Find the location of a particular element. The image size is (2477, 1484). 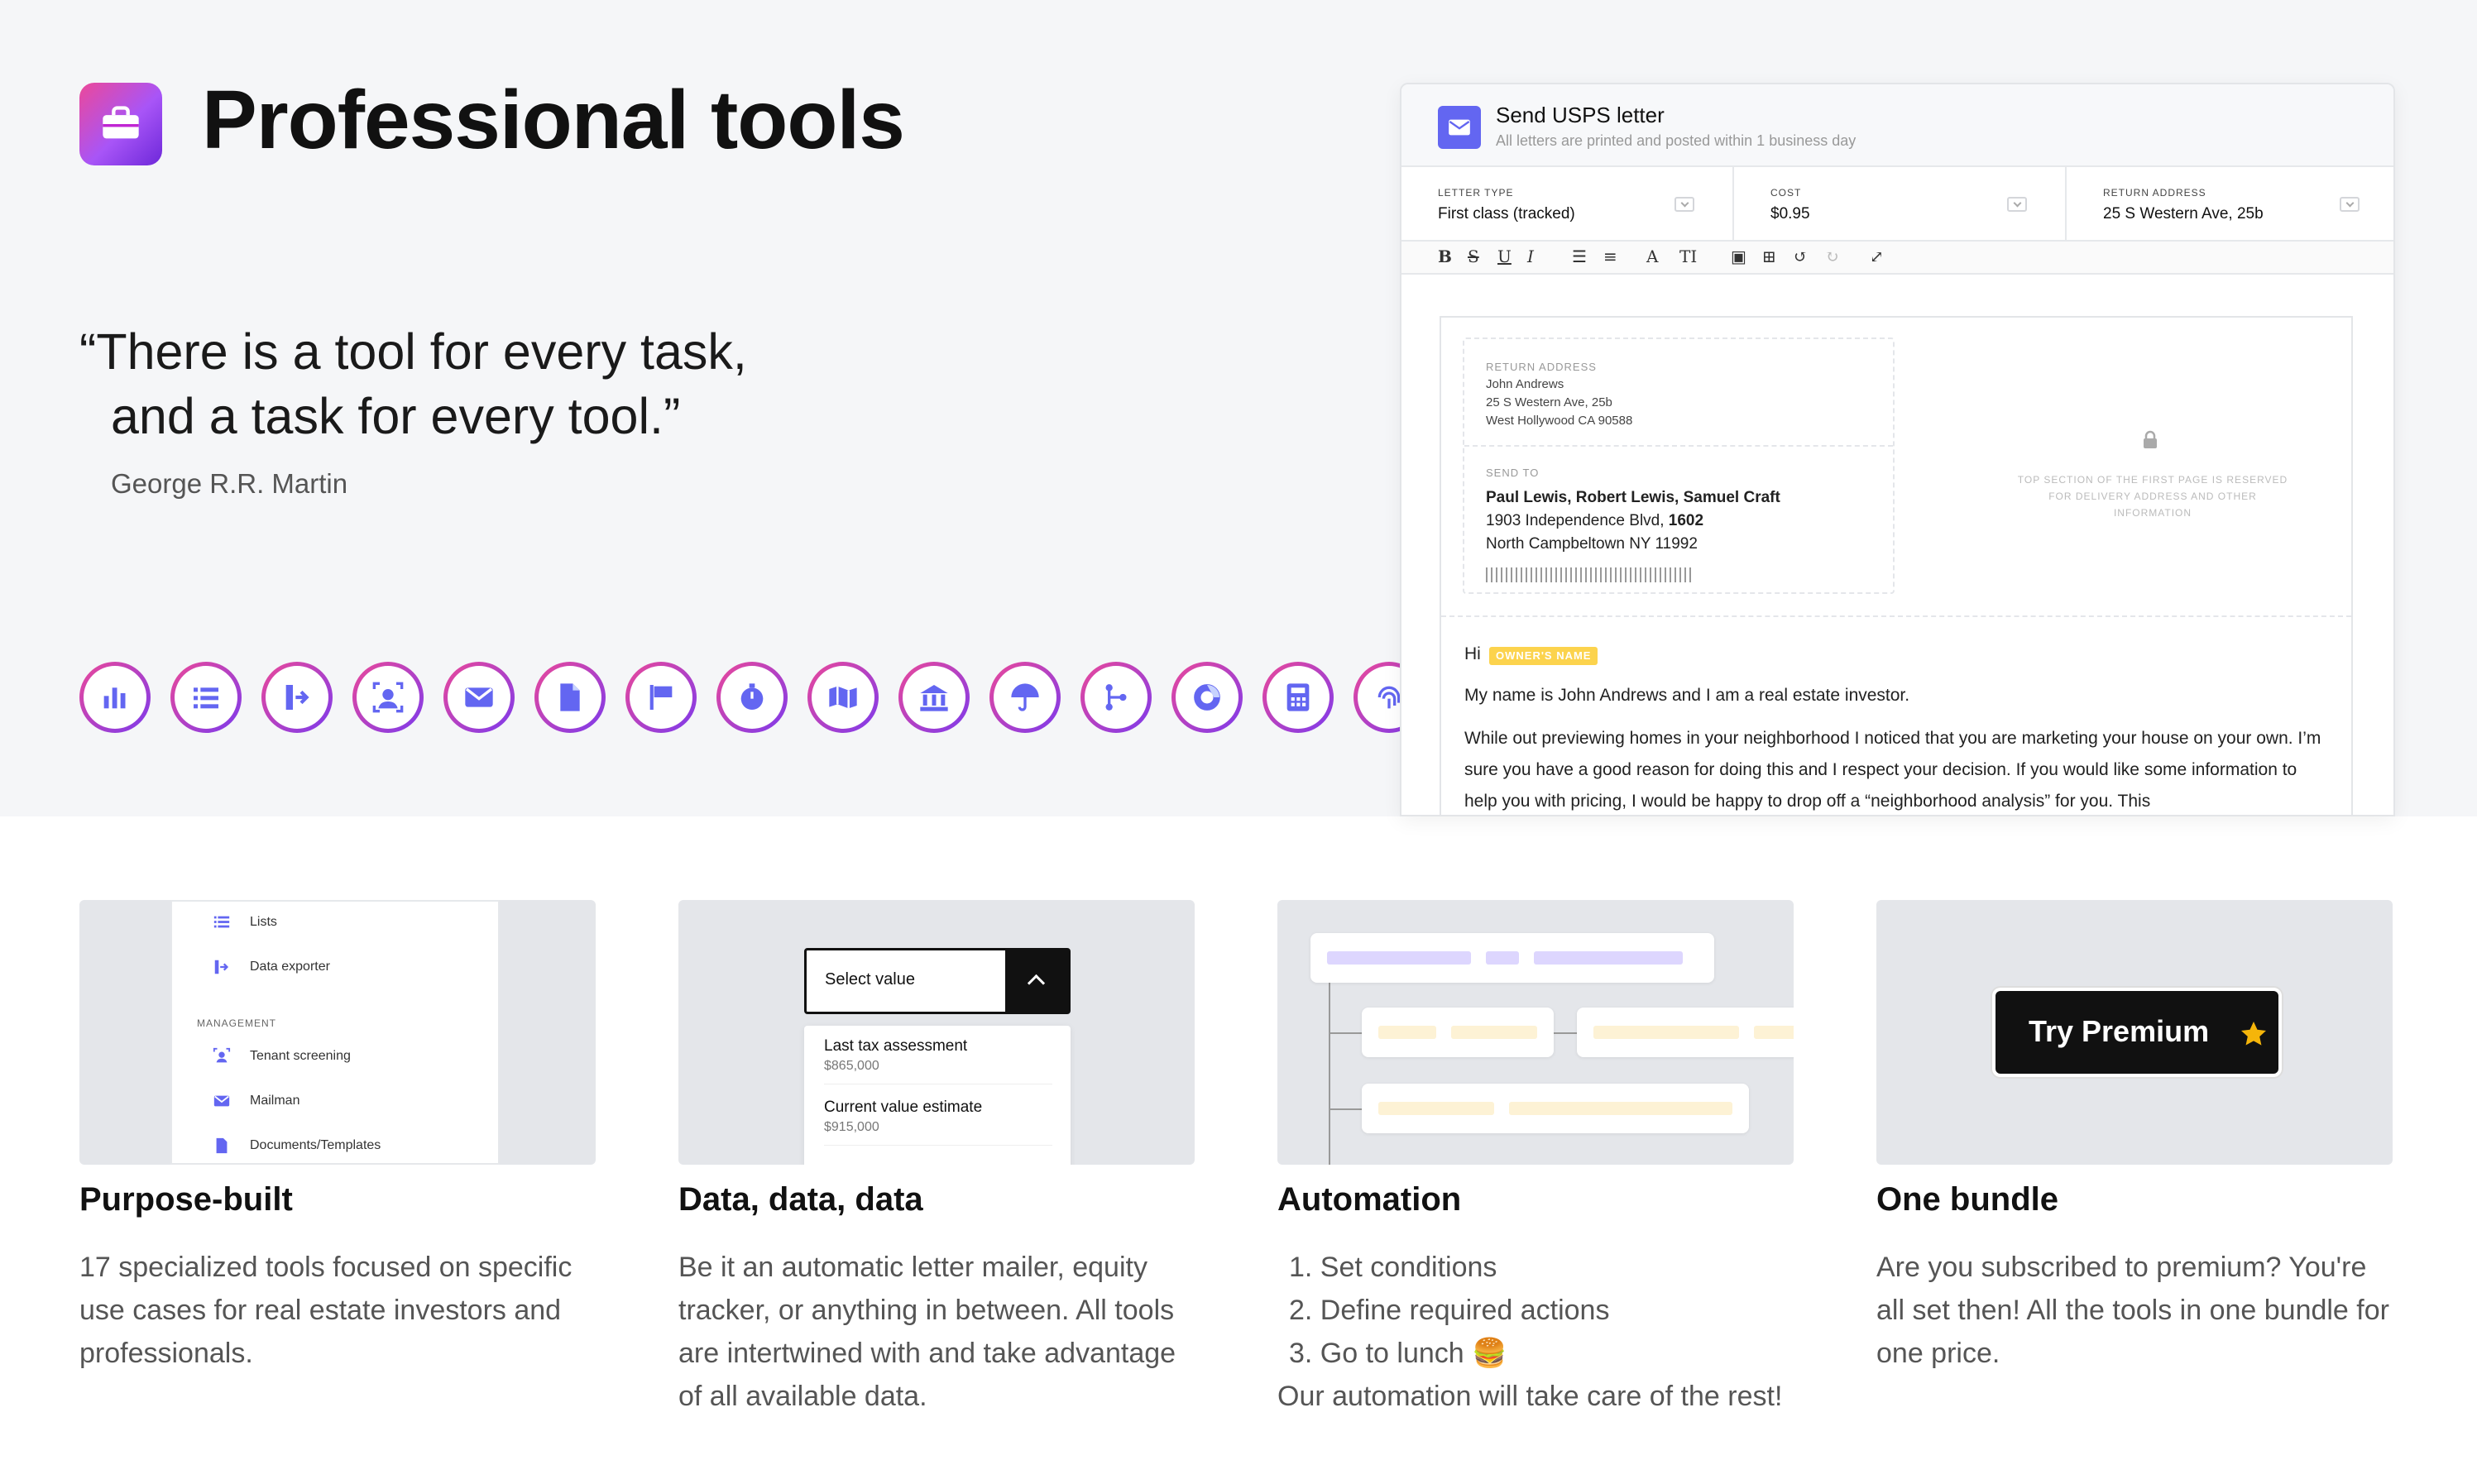

condition-node is located at coordinates (1512, 958).